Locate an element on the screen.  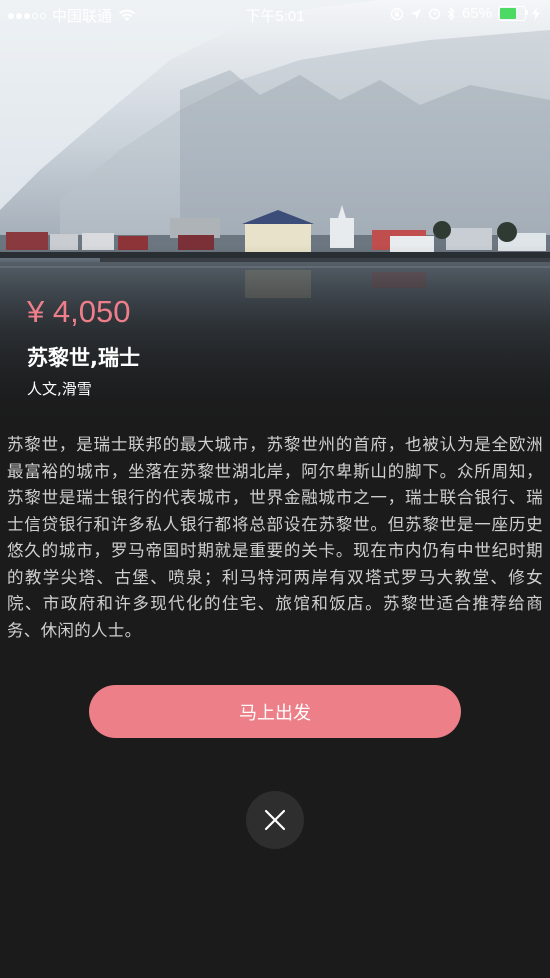
status-bar: 中国联通 下午5:01 65% is located at coordinates (275, 15).